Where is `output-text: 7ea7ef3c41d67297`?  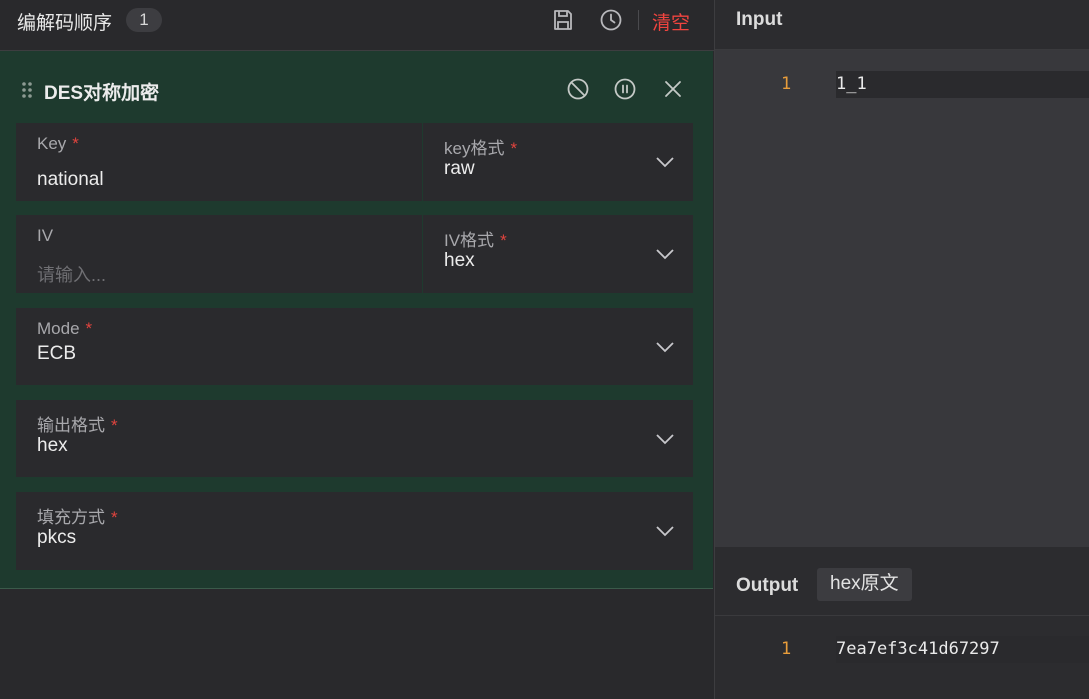
output-text: 7ea7ef3c41d67297 is located at coordinates (918, 649).